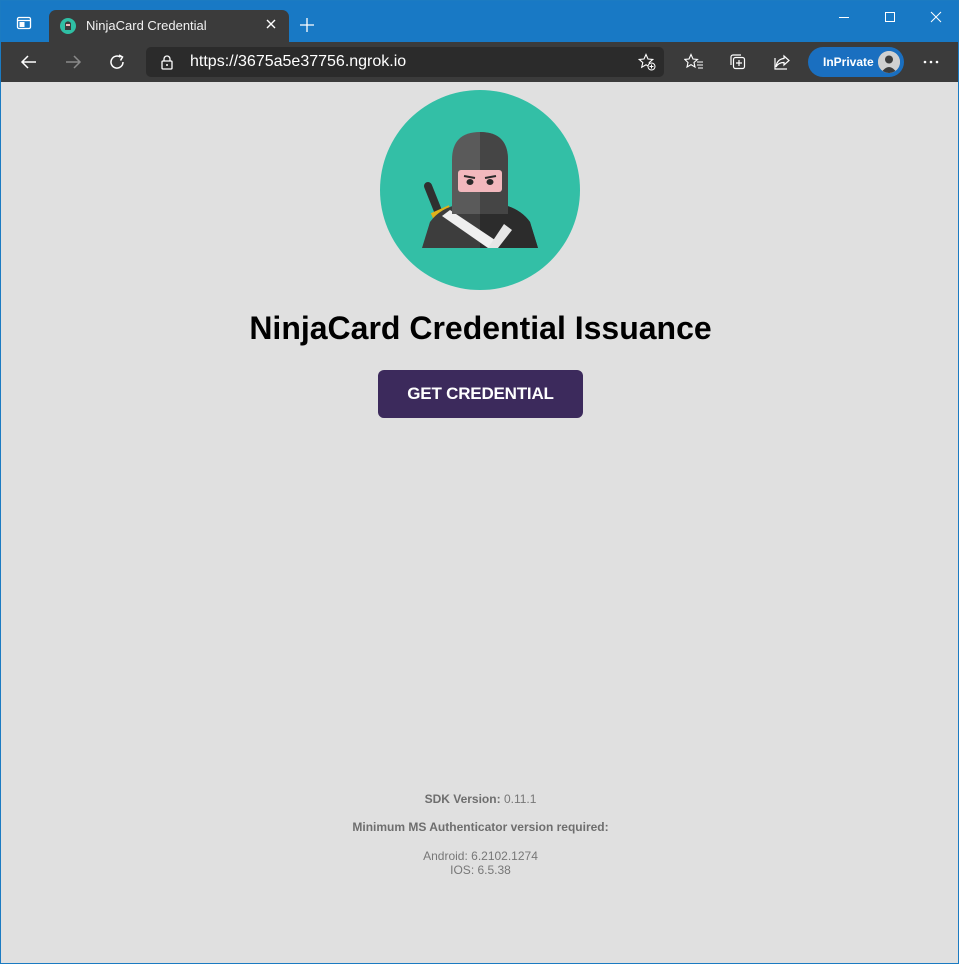 The width and height of the screenshot is (959, 964). Describe the element at coordinates (936, 17) in the screenshot. I see `window-close-icon` at that location.